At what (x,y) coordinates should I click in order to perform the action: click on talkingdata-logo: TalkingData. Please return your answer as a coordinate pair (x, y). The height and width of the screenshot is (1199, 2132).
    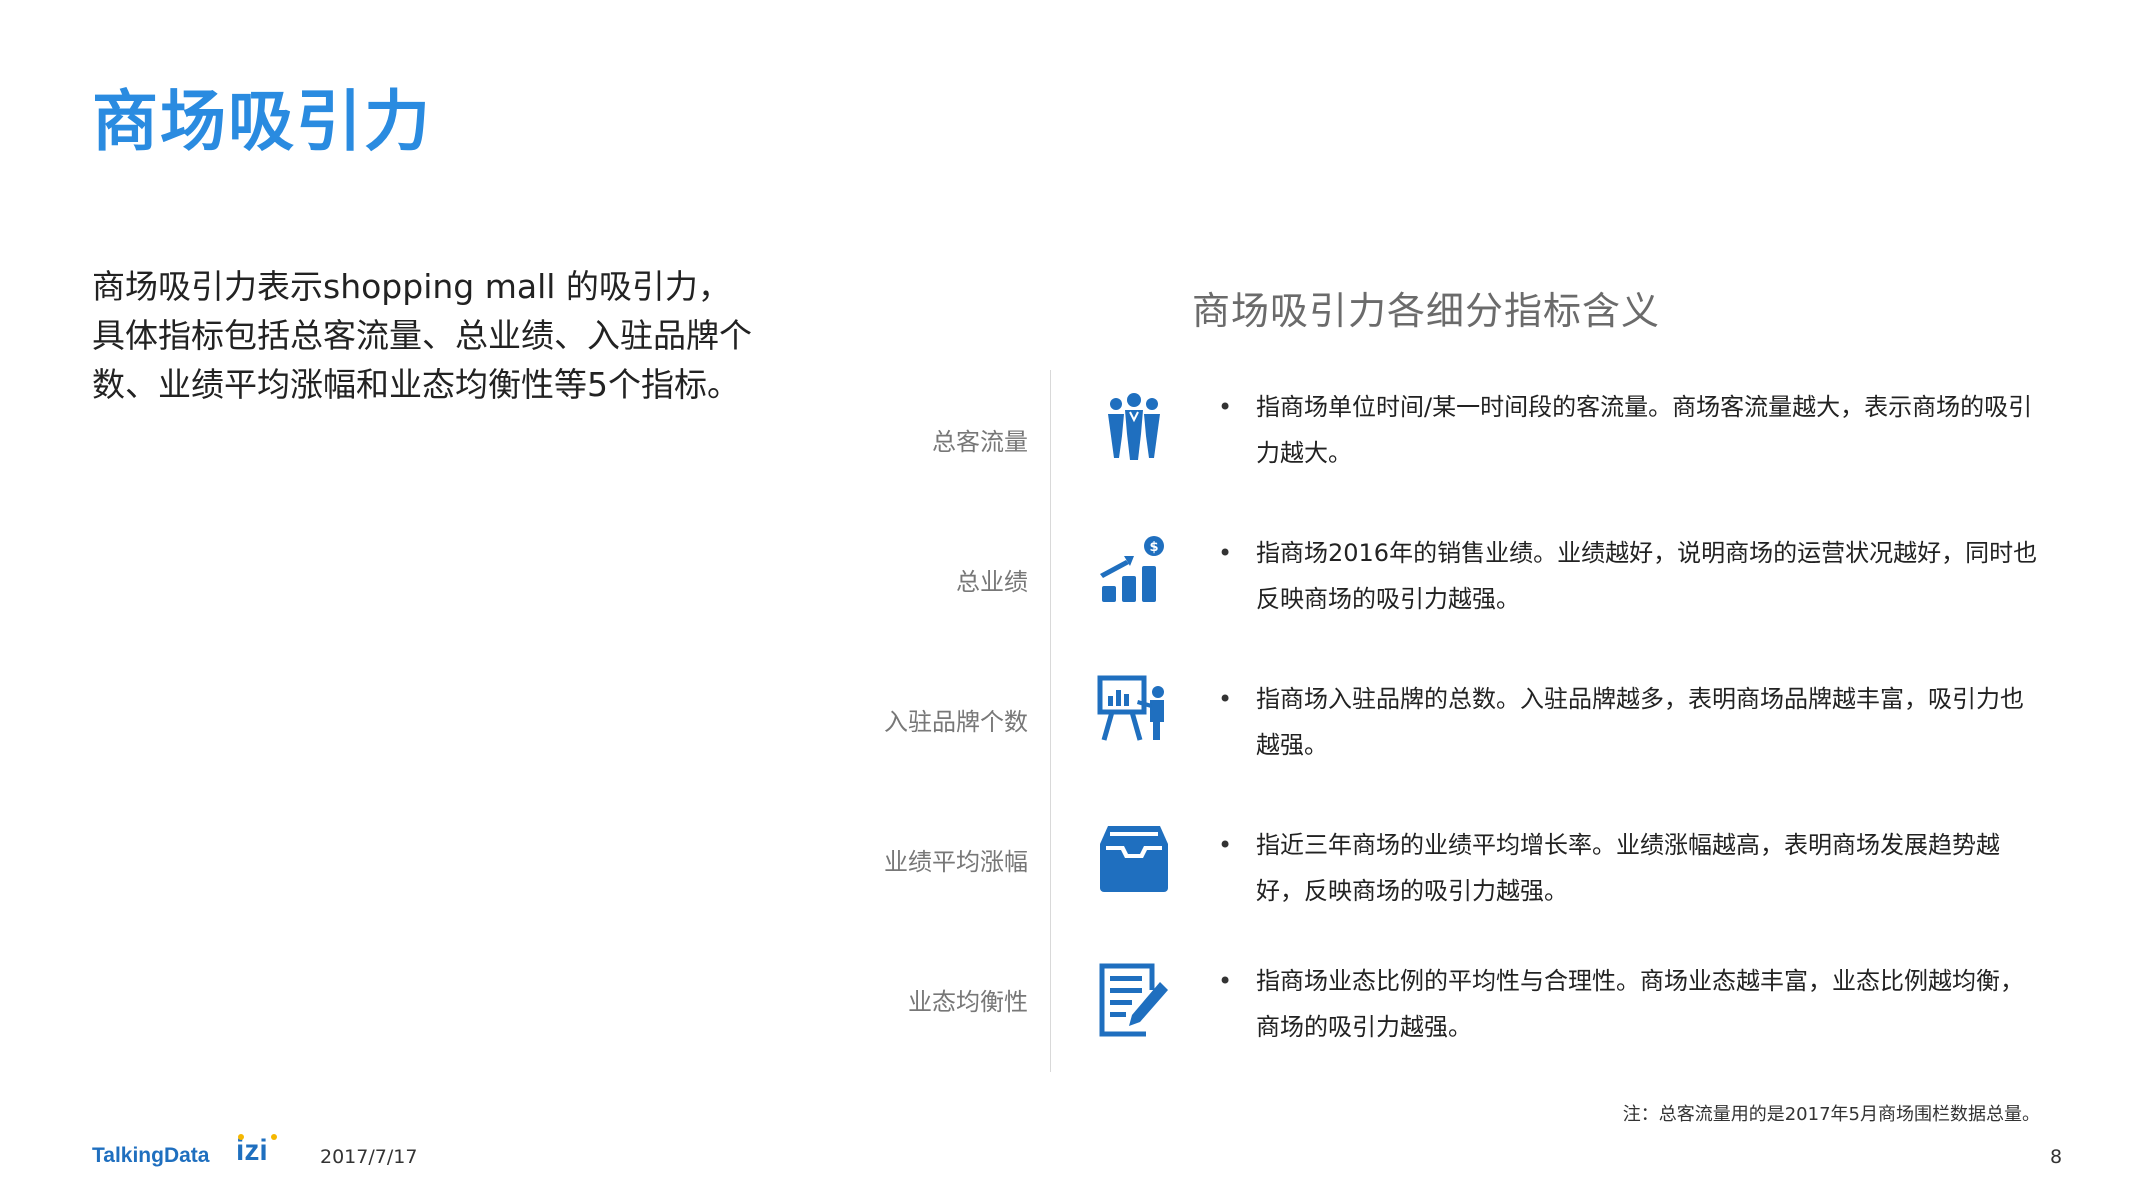
    Looking at the image, I should click on (151, 1155).